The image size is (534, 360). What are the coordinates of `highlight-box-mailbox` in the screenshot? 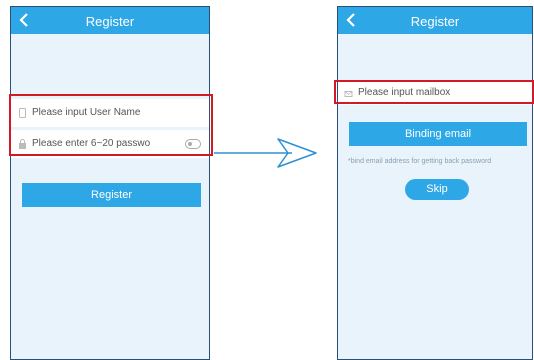 It's located at (434, 92).